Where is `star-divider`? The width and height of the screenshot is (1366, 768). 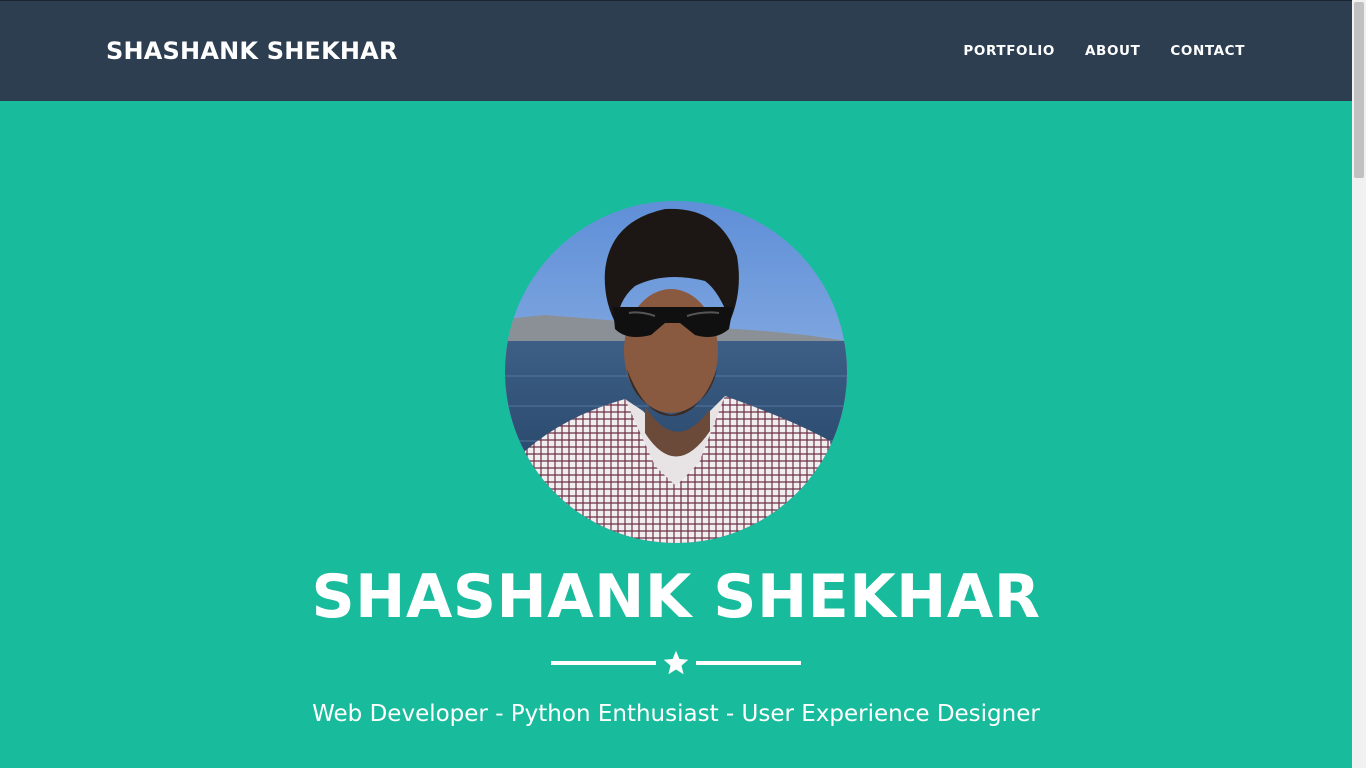
star-divider is located at coordinates (676, 663).